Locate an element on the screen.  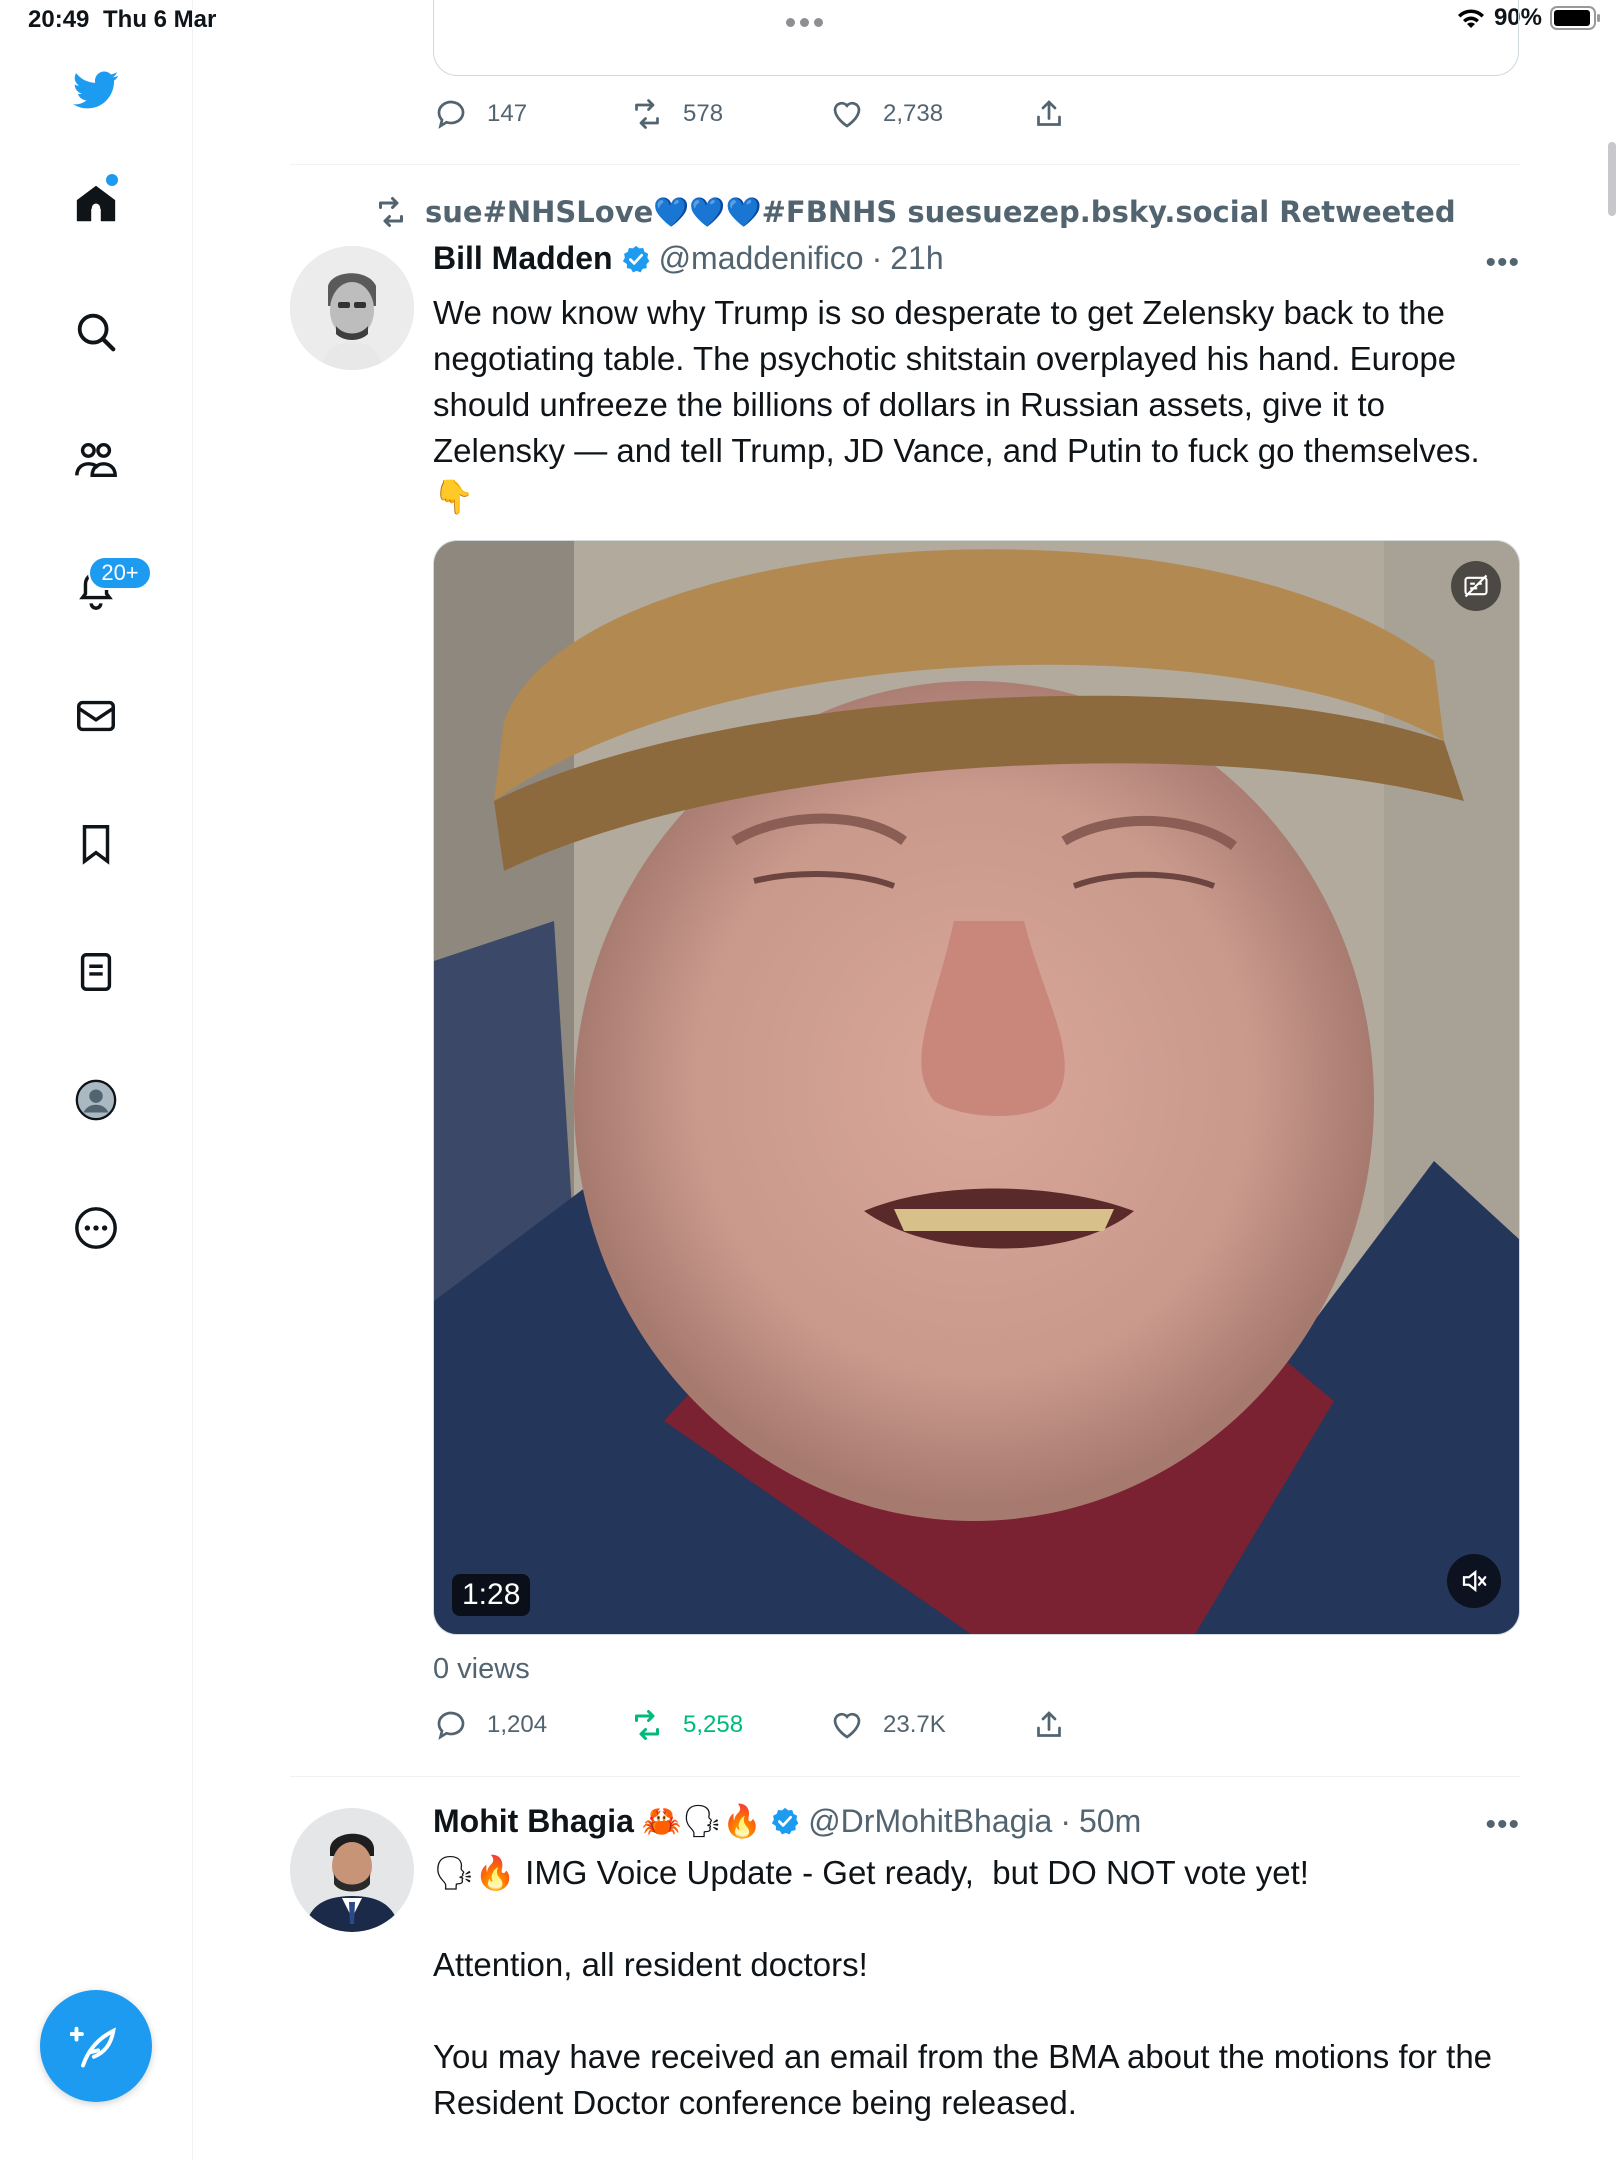
home-icon is located at coordinates (96, 204).